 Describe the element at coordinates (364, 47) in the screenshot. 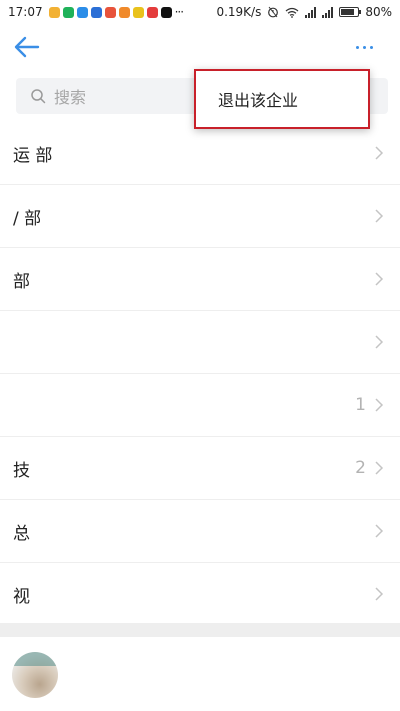

I see `more-options-button` at that location.